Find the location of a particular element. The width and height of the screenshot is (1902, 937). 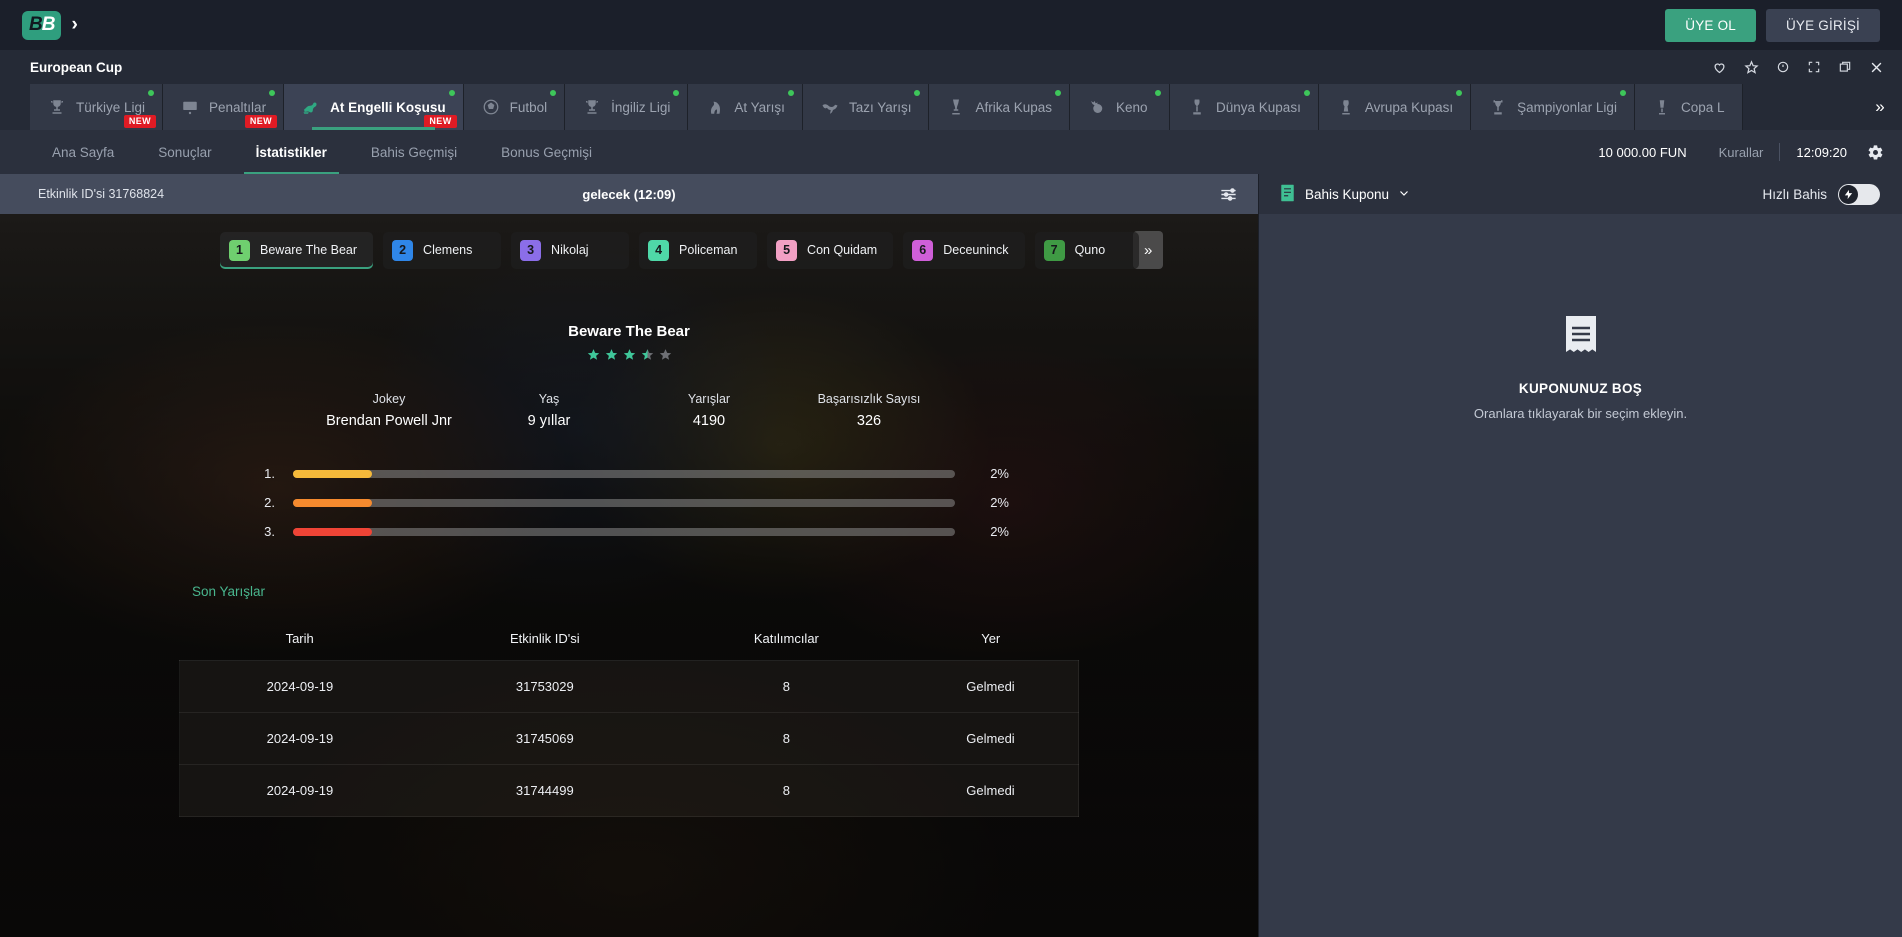

runner-chip: 7 Quno is located at coordinates (1087, 250).